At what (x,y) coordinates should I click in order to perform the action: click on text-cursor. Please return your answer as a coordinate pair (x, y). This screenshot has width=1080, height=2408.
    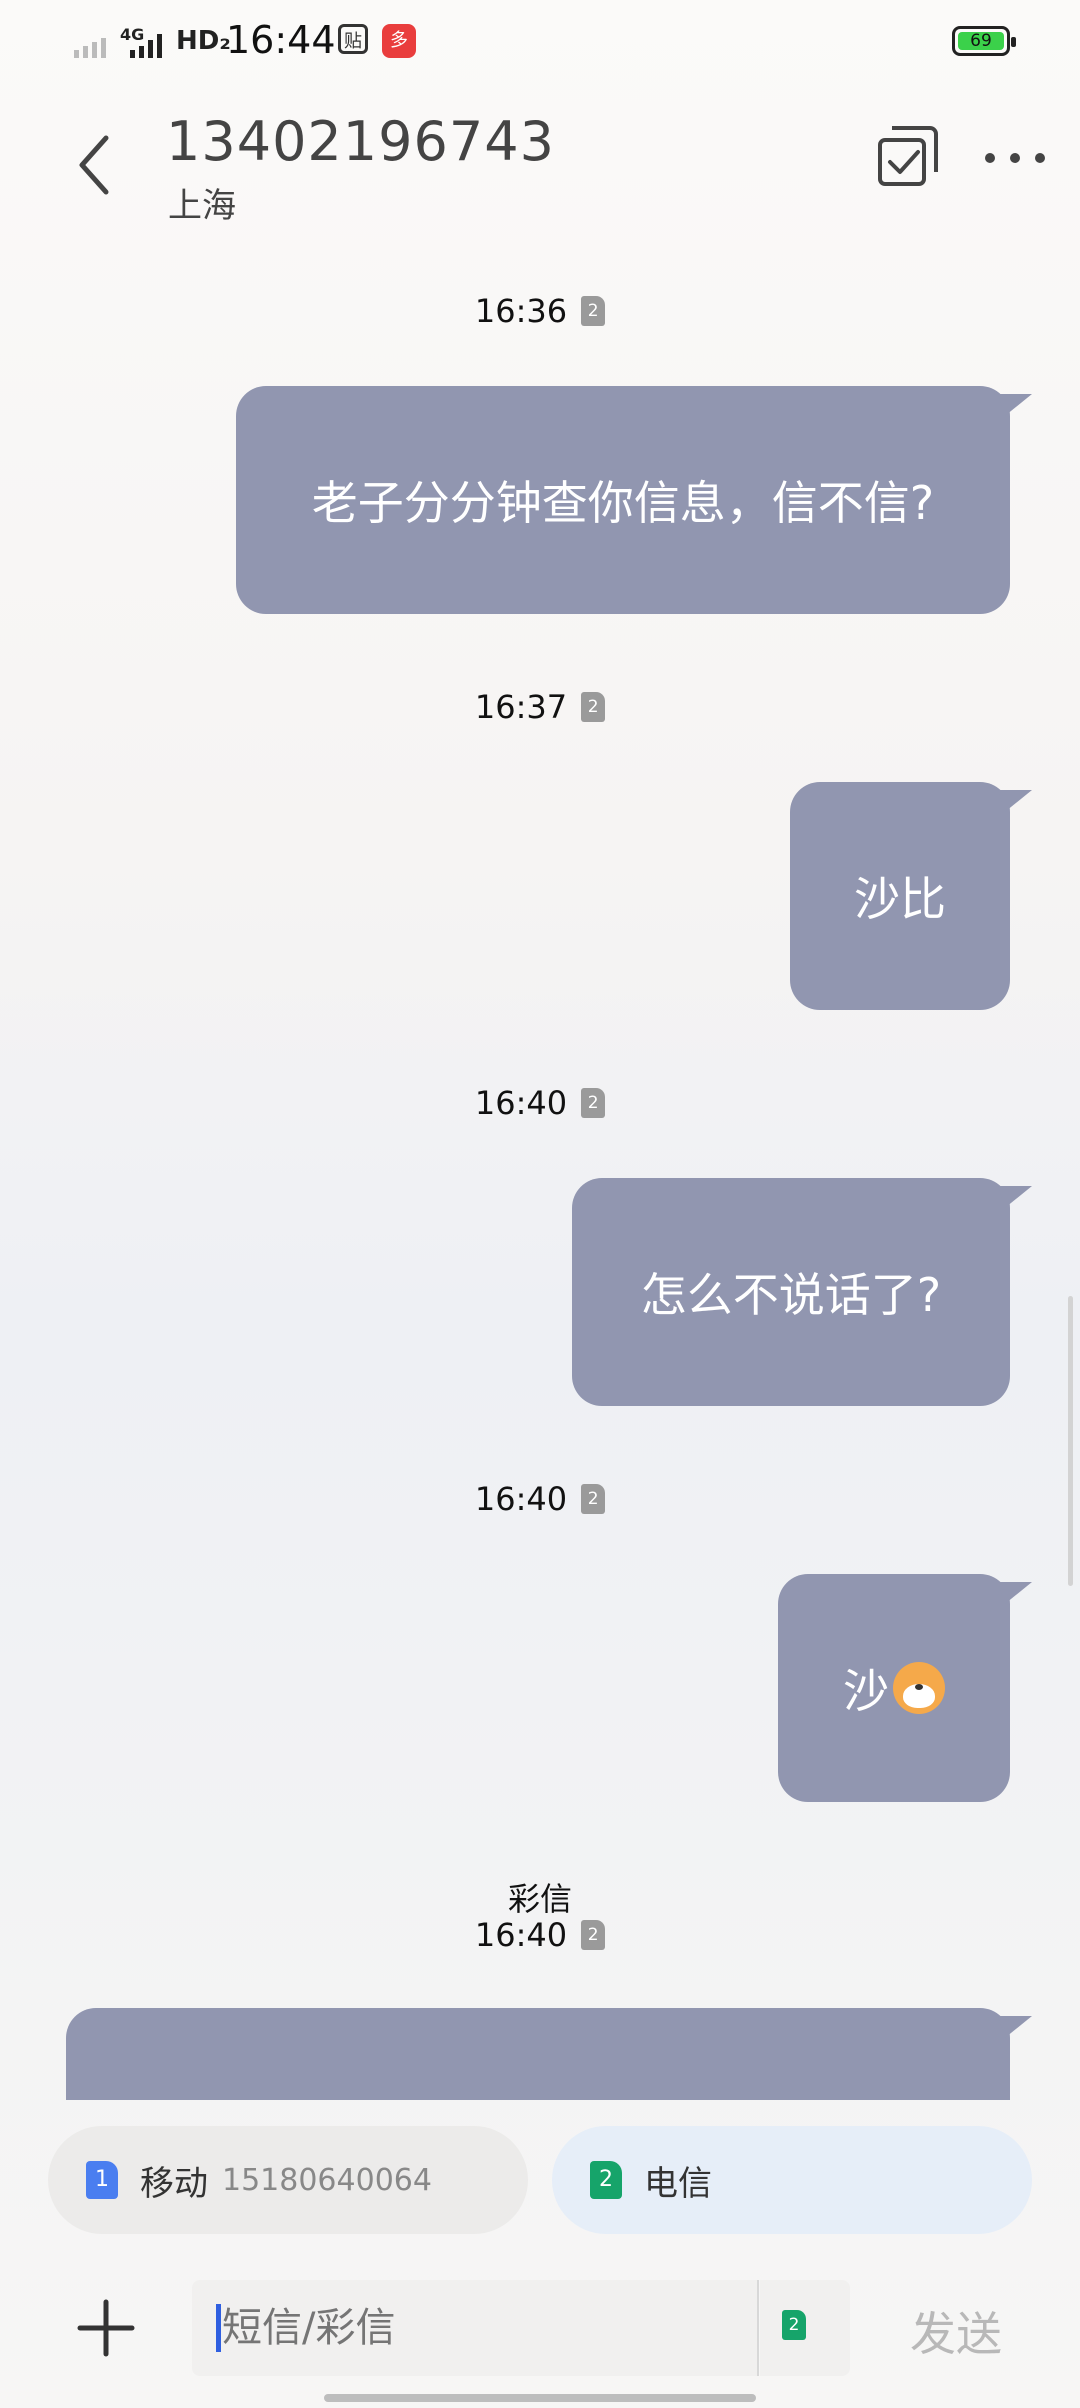
    Looking at the image, I should click on (218, 2328).